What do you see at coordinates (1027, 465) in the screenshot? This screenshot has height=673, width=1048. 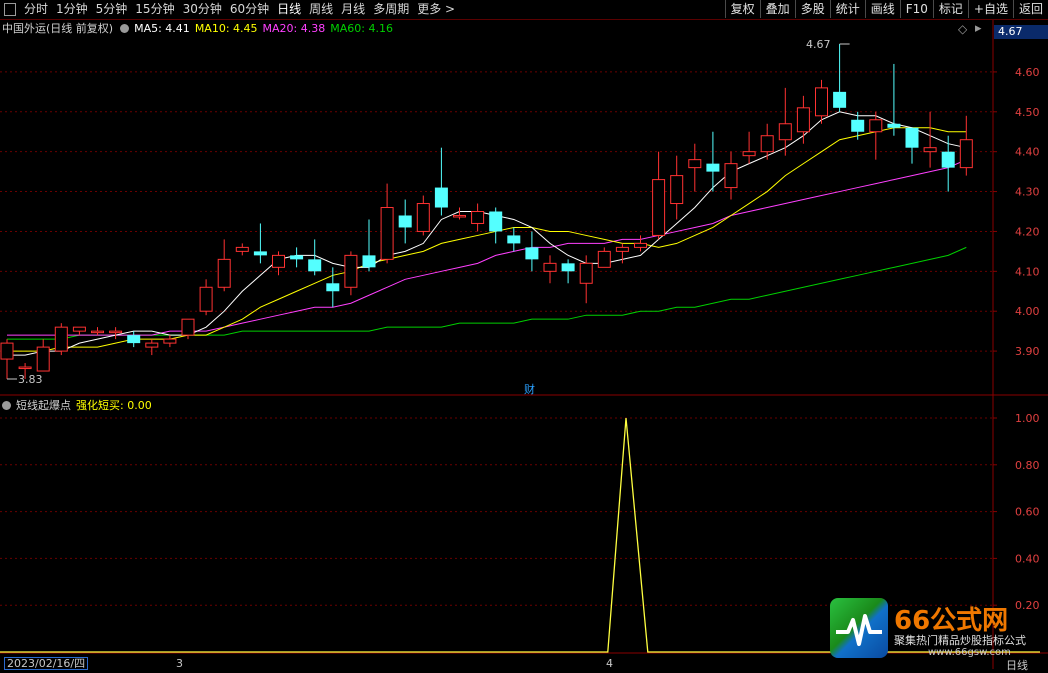 I see `sub-tick-label: 0.80` at bounding box center [1027, 465].